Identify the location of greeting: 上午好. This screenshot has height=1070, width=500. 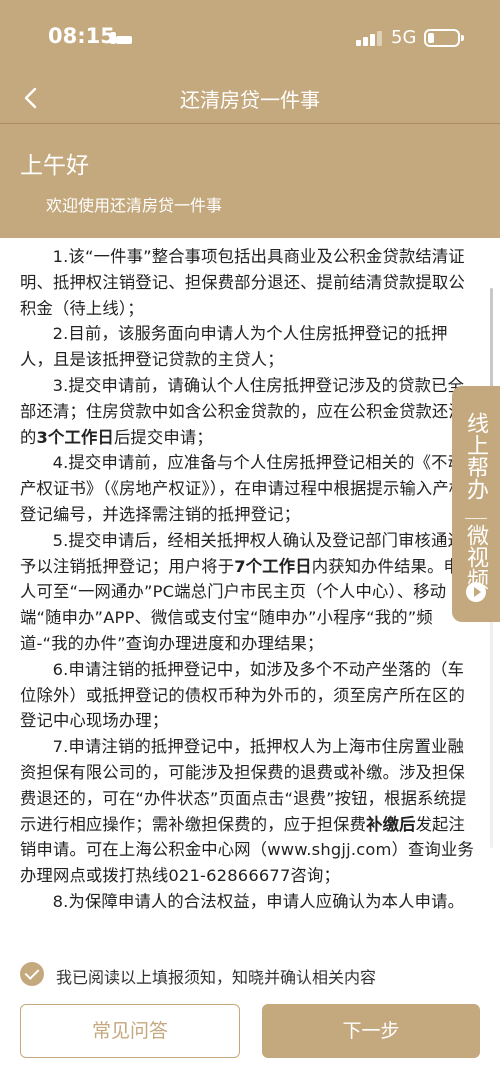
(54, 166).